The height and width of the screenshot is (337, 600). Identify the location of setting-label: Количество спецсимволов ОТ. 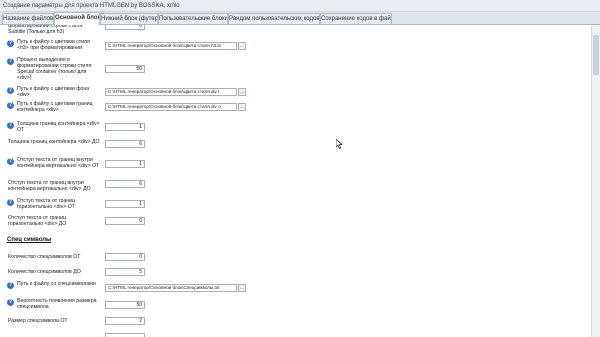
(44, 257).